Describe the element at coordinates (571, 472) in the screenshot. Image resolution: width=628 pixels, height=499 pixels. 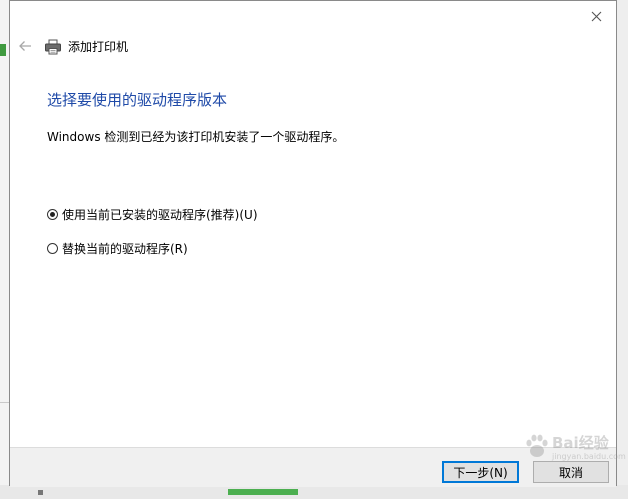
I see `cancel-button: 取消` at that location.